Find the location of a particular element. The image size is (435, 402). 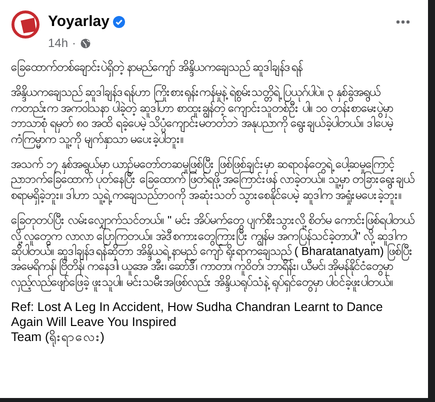

more-options-icon is located at coordinates (403, 22).